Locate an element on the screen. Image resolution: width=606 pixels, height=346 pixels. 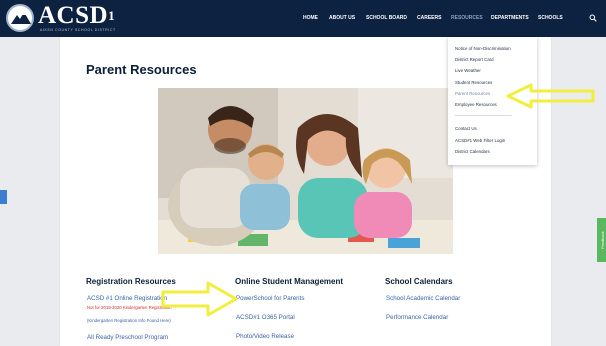
nav-about-us: ABOUT US is located at coordinates (342, 20).